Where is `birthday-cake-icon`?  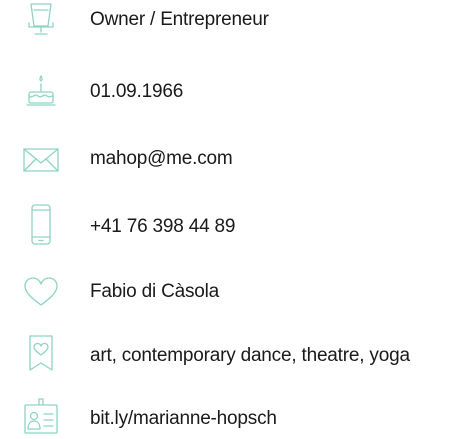
birthday-cake-icon is located at coordinates (41, 92).